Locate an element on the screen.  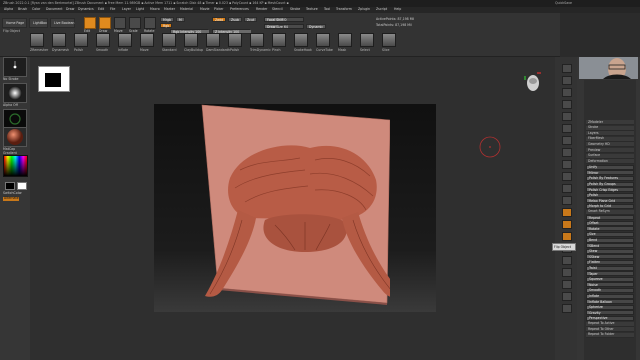
menu-item-help: Help is located at coordinates (397, 9).